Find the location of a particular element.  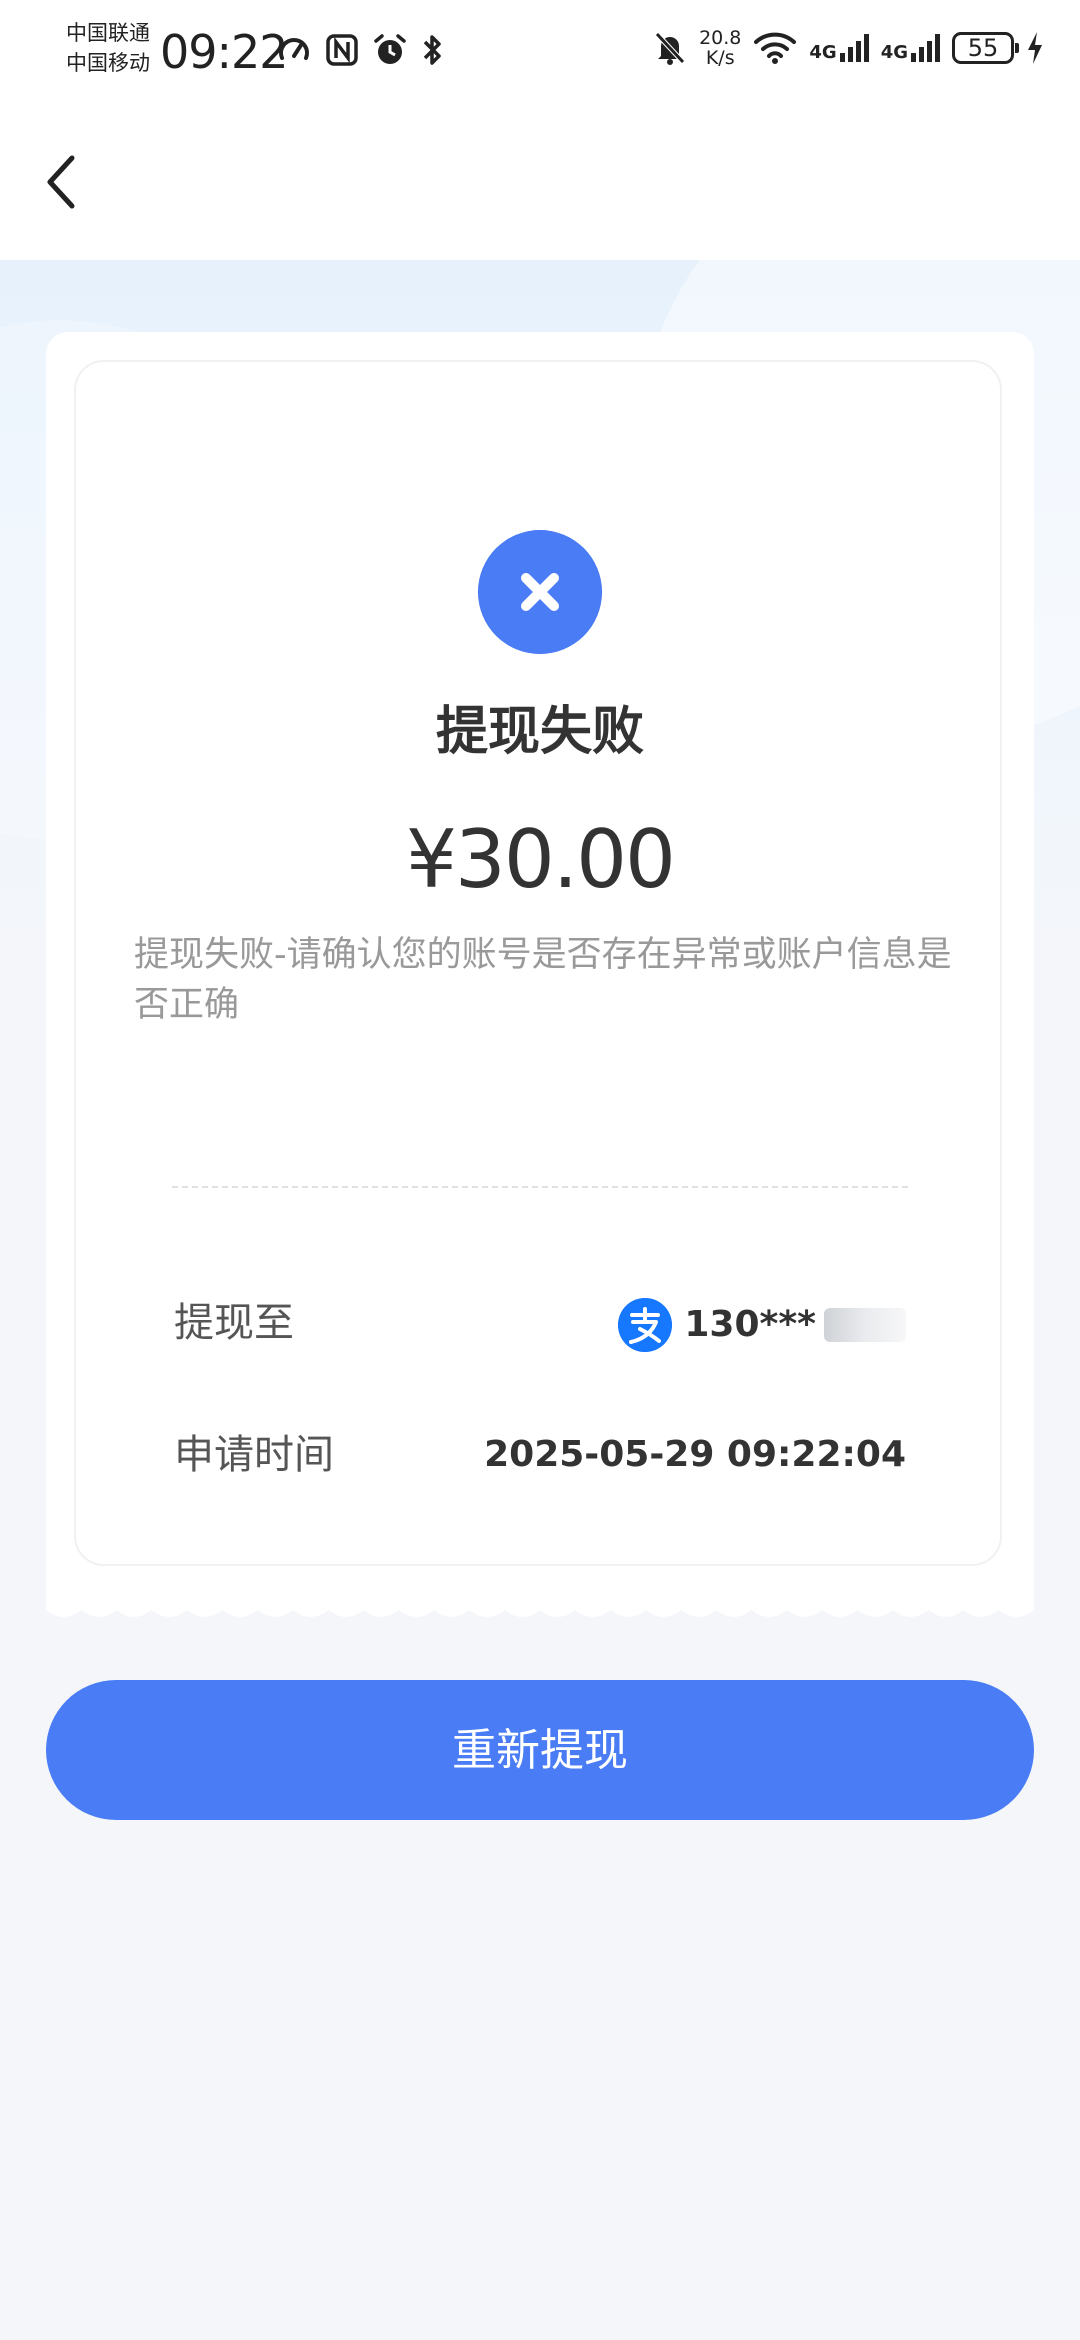

ticket-edge is located at coordinates (540, 1609).